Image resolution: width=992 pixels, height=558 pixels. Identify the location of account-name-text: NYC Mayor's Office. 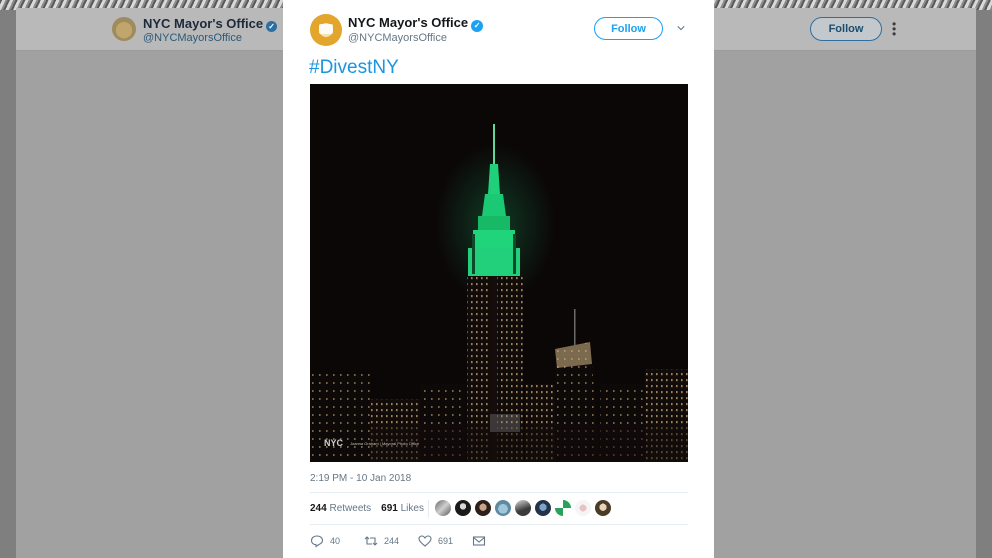
(408, 22).